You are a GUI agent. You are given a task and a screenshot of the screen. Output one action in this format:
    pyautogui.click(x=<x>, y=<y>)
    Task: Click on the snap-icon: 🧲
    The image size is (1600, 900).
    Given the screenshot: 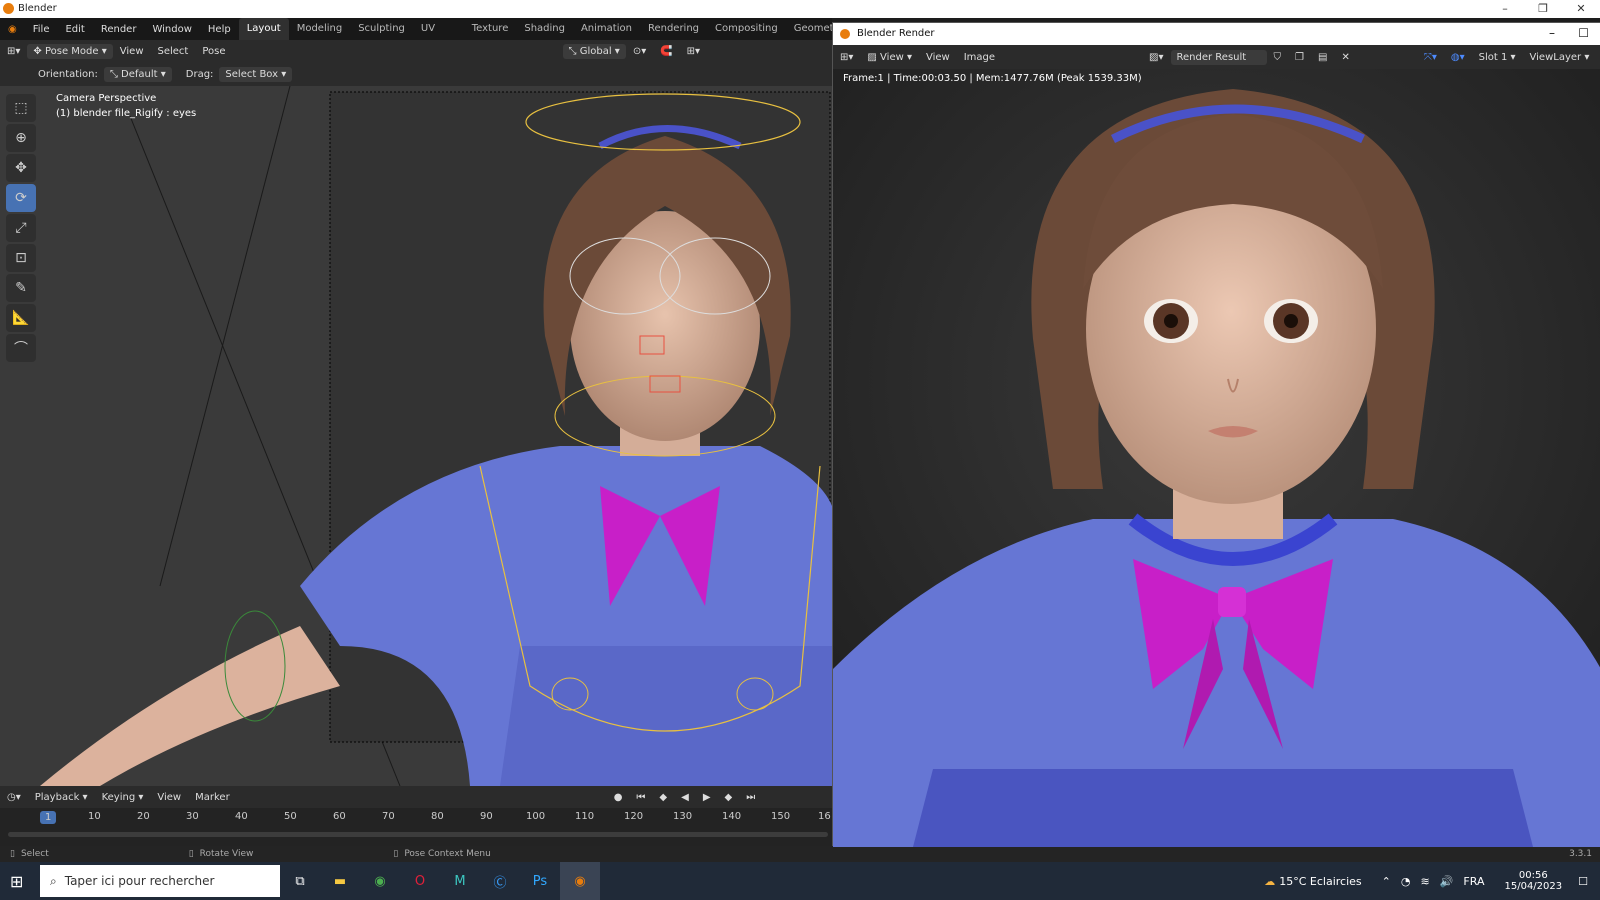 What is the action you would take?
    pyautogui.click(x=666, y=51)
    